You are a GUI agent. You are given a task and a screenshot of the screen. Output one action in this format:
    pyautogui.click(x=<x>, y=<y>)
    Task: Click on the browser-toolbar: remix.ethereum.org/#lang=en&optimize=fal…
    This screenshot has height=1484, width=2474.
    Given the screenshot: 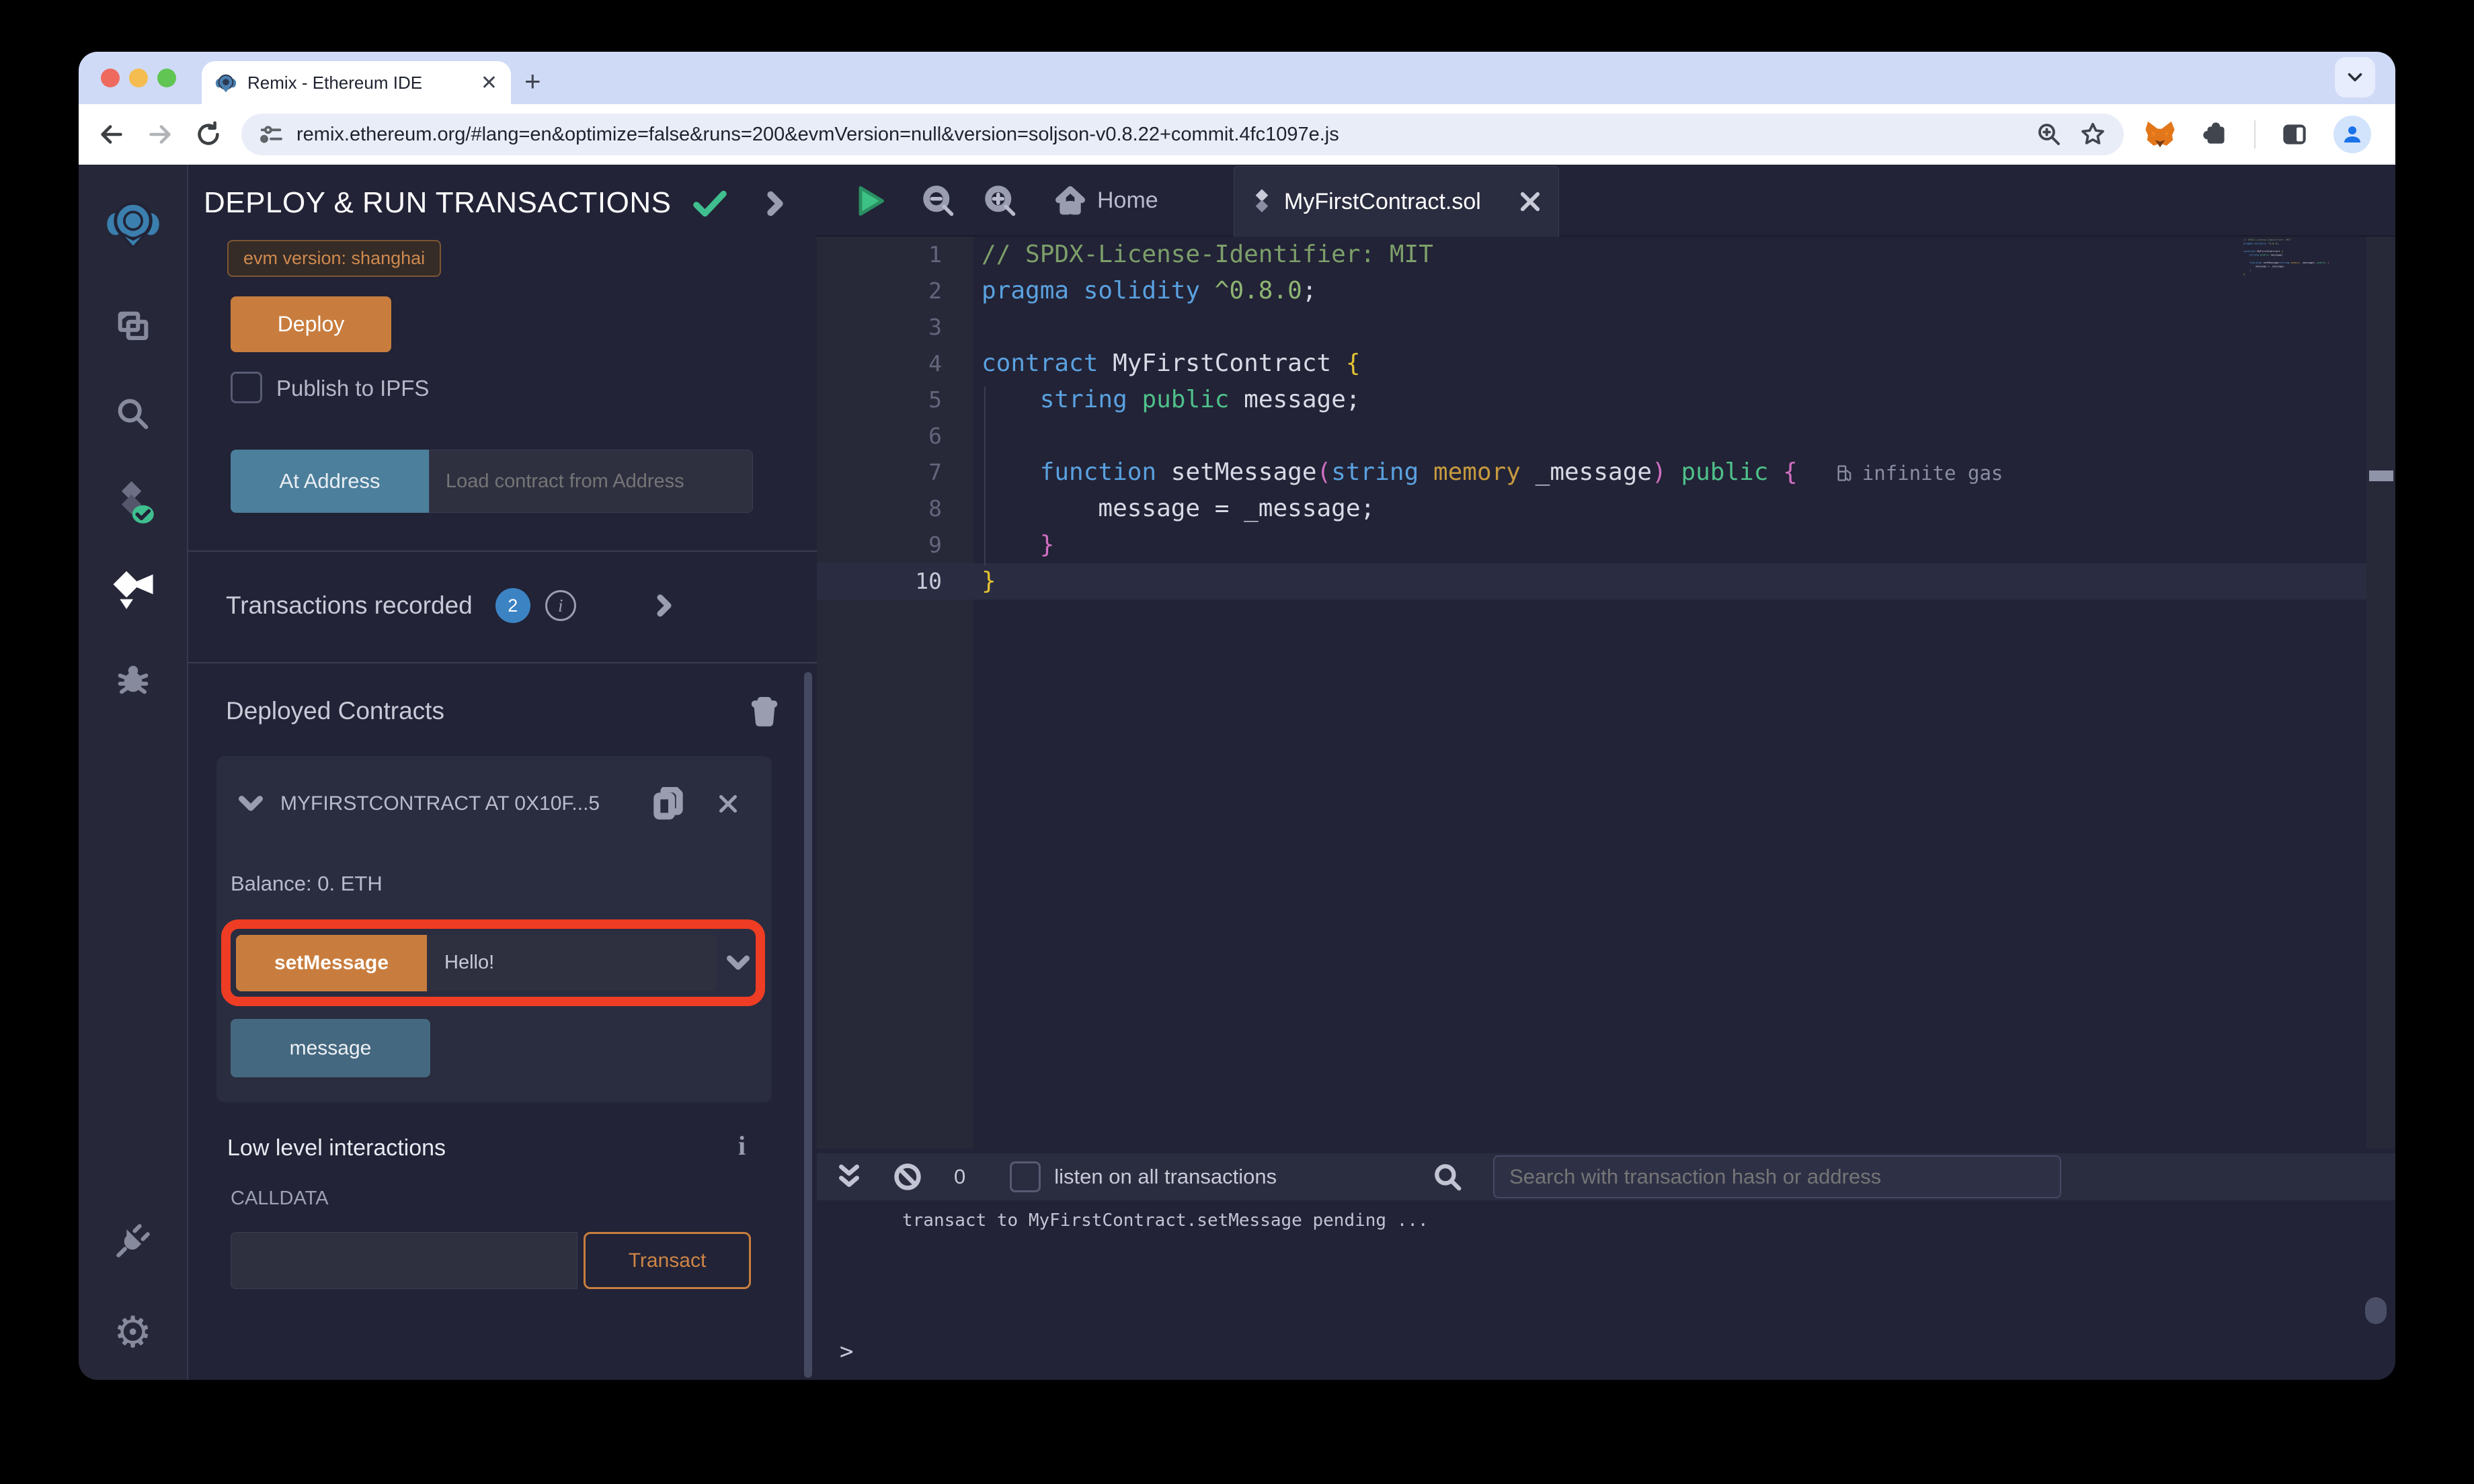 What is the action you would take?
    pyautogui.click(x=1237, y=134)
    